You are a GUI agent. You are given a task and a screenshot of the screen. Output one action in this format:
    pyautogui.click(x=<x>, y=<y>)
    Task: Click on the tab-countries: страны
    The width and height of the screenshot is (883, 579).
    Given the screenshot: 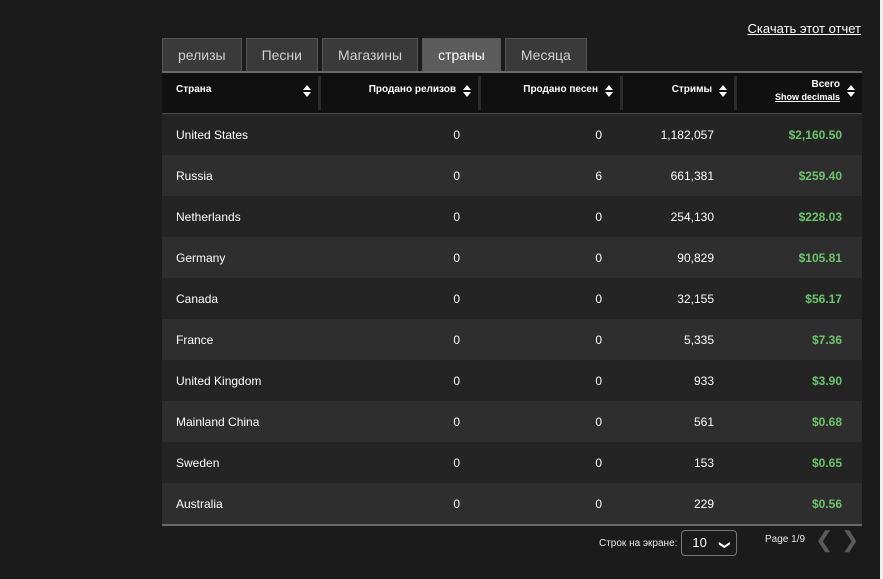 What is the action you would take?
    pyautogui.click(x=461, y=54)
    